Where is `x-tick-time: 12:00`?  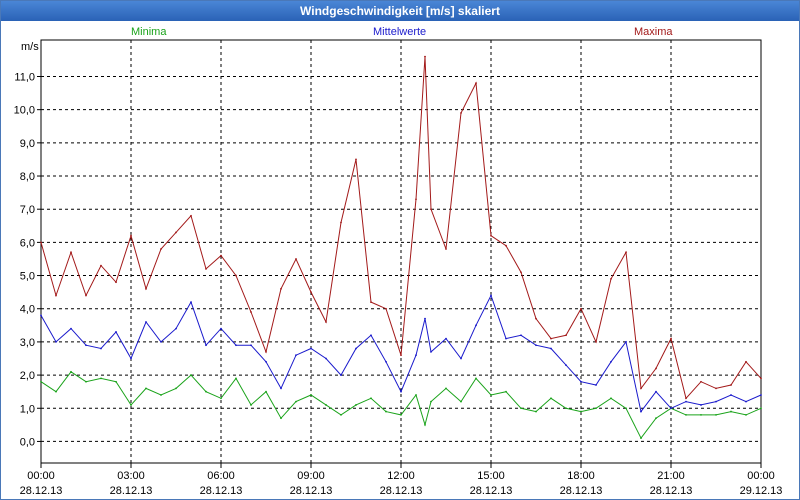 x-tick-time: 12:00 is located at coordinates (401, 476).